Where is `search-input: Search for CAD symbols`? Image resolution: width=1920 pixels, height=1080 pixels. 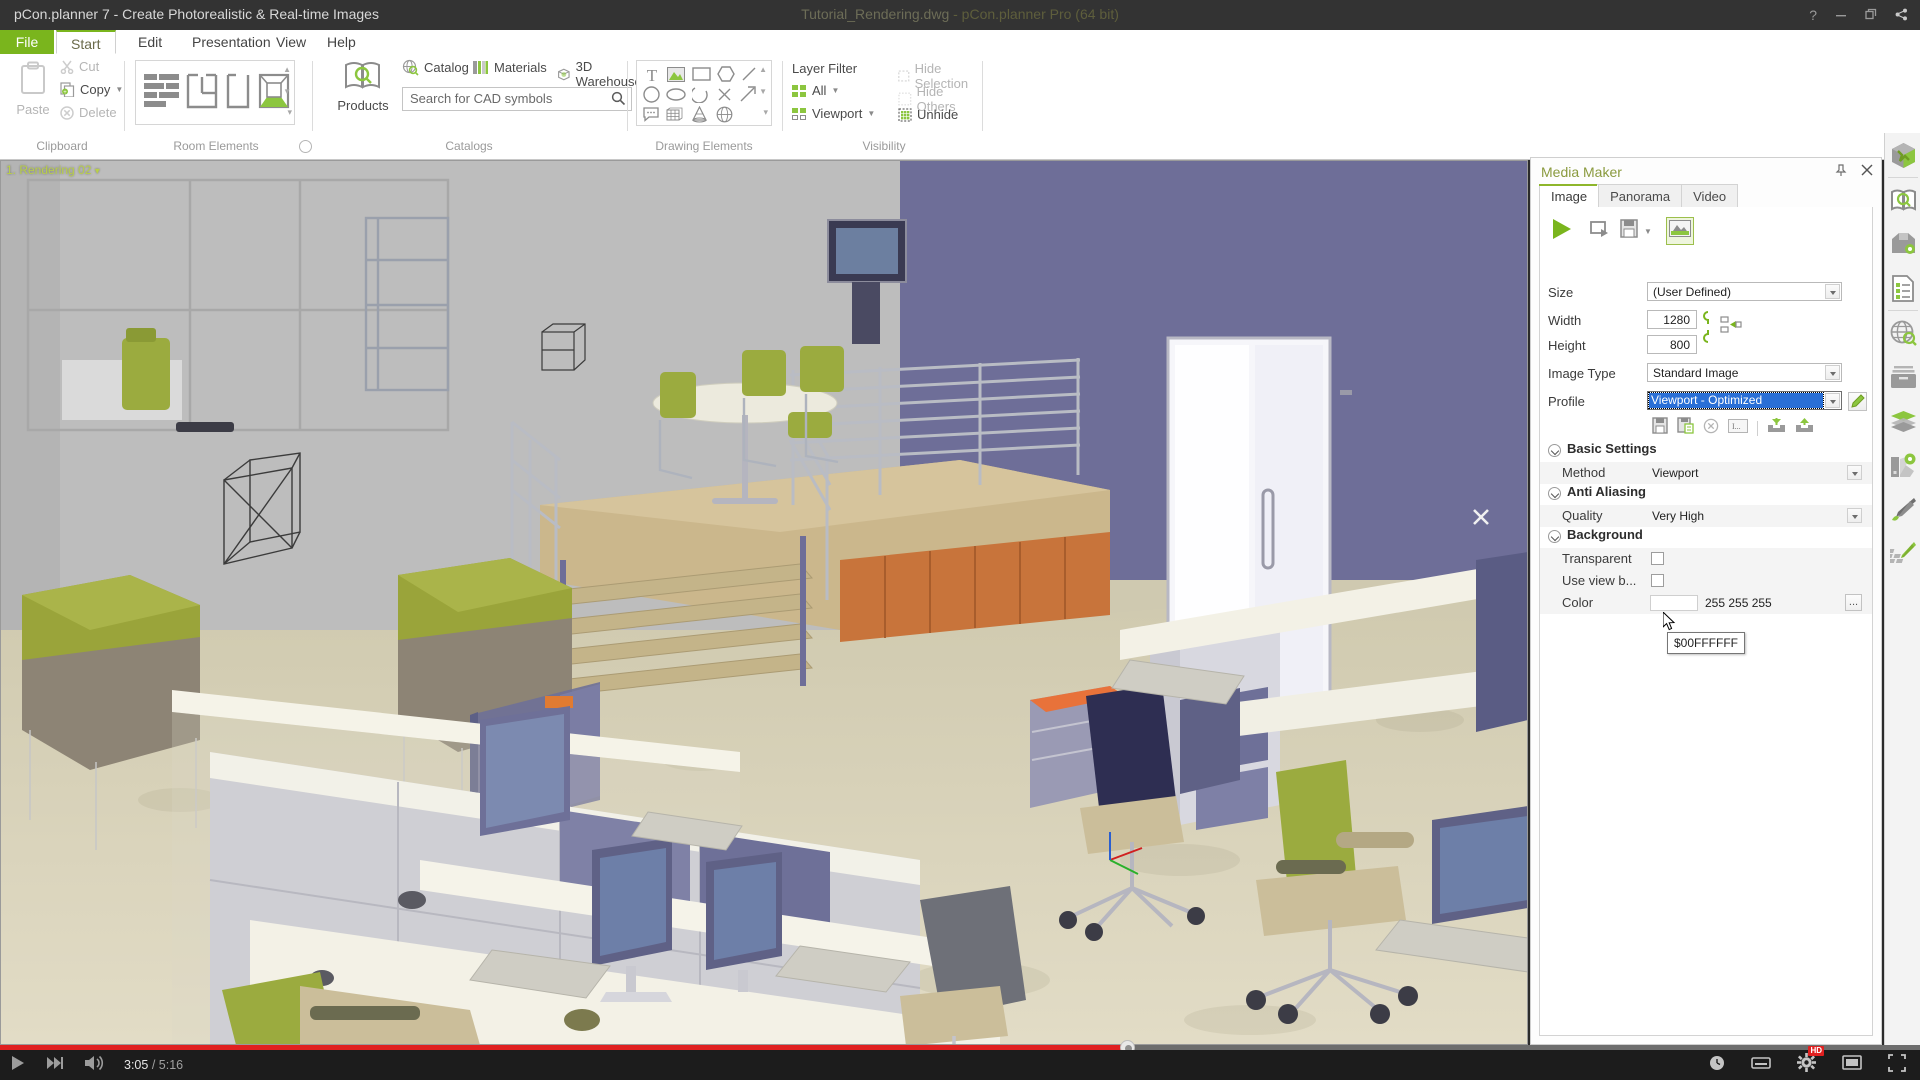 search-input: Search for CAD symbols is located at coordinates (517, 99).